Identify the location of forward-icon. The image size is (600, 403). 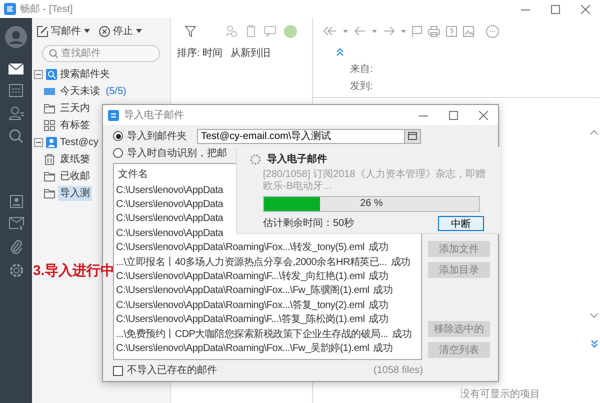
(389, 31).